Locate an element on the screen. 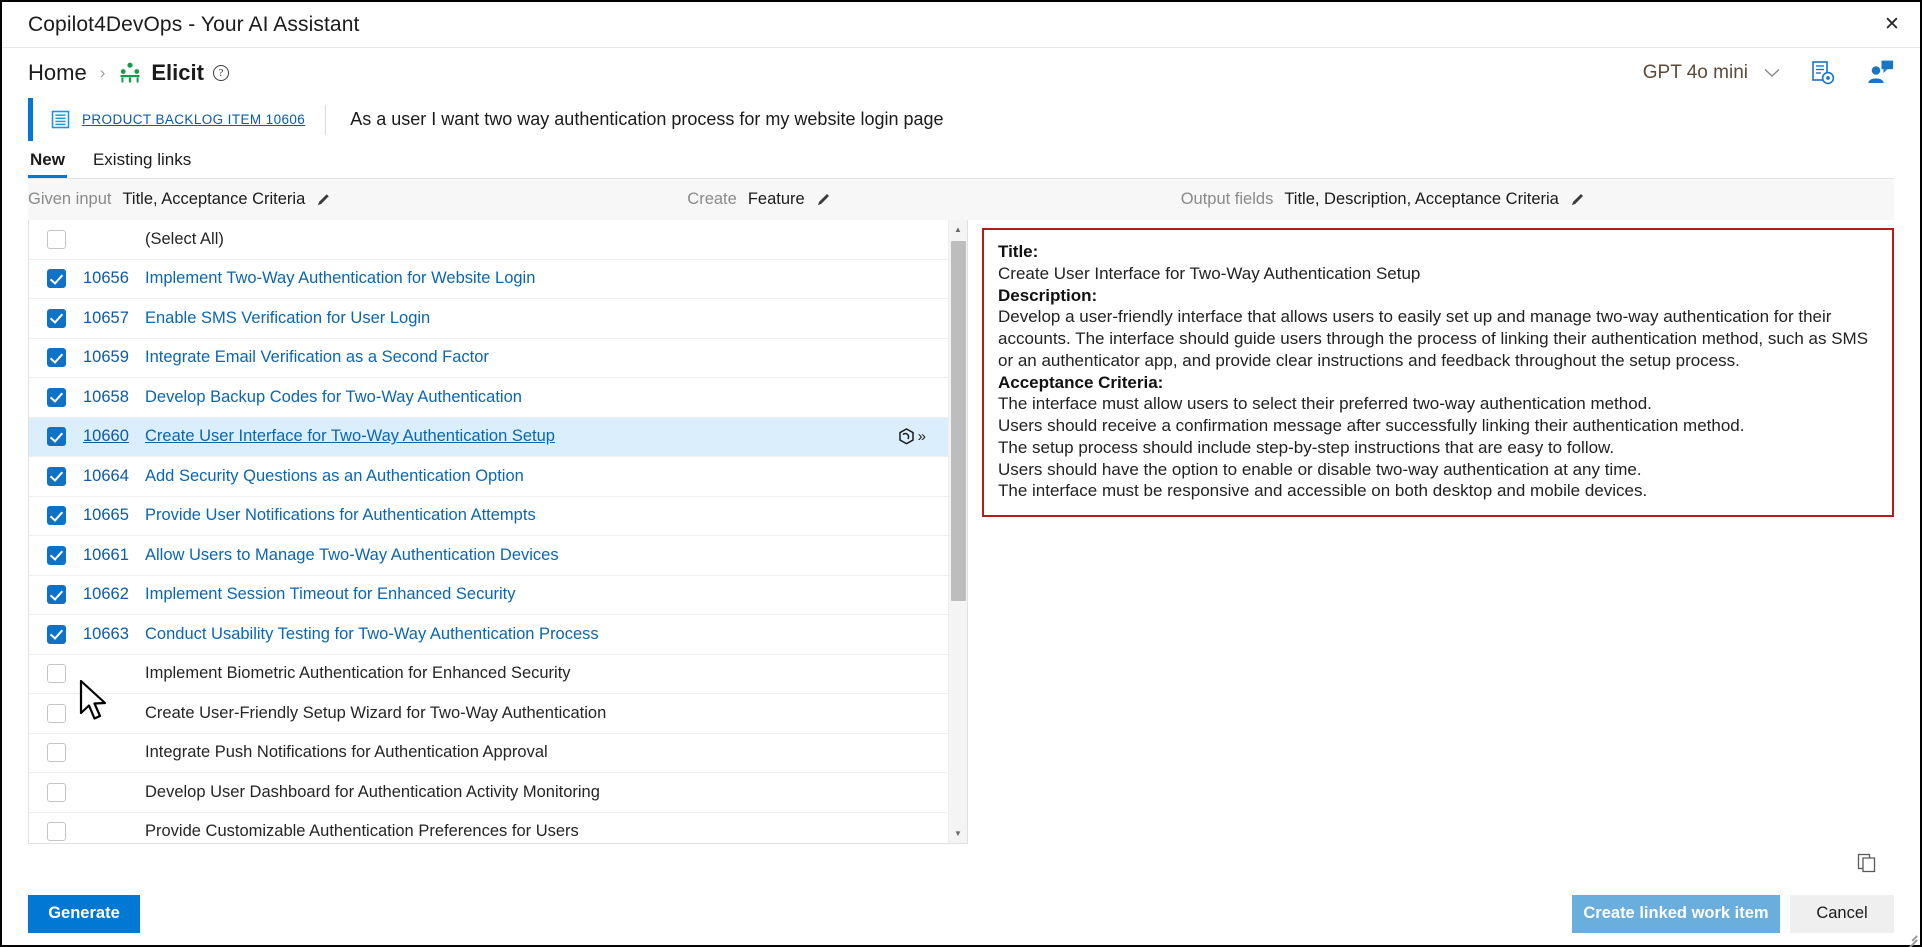 Image resolution: width=1922 pixels, height=947 pixels. document-settings-icon is located at coordinates (1823, 73).